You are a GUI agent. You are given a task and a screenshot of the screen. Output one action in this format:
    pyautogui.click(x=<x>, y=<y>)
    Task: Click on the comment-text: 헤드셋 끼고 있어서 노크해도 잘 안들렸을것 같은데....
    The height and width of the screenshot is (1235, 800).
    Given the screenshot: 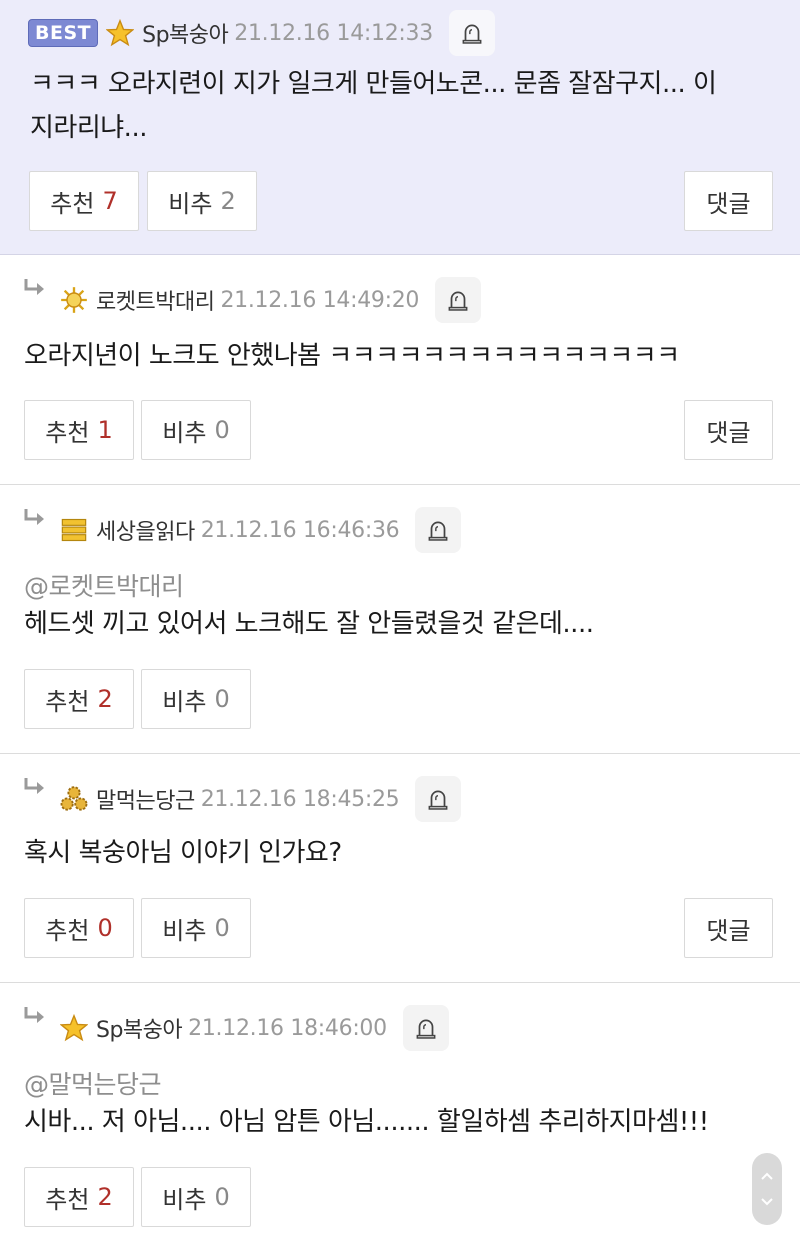 What is the action you would take?
    pyautogui.click(x=309, y=624)
    